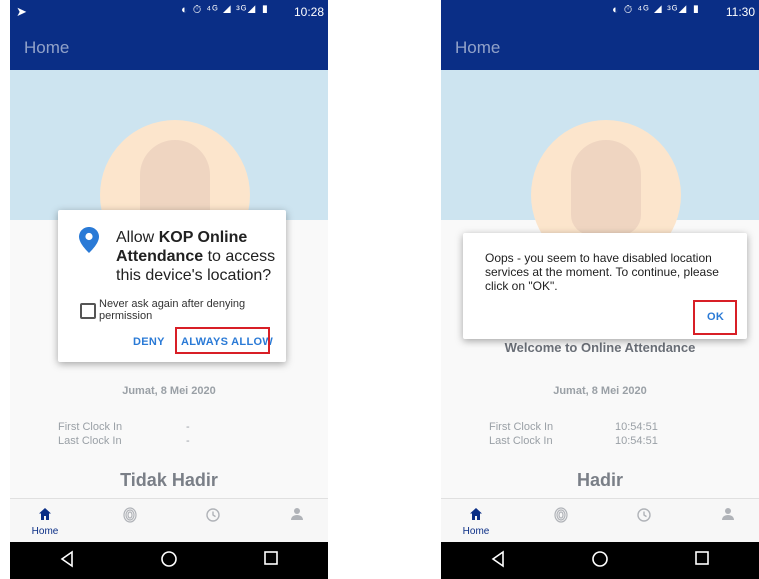 This screenshot has height=579, width=759. Describe the element at coordinates (308, 12) in the screenshot. I see `status-time: 10:28` at that location.